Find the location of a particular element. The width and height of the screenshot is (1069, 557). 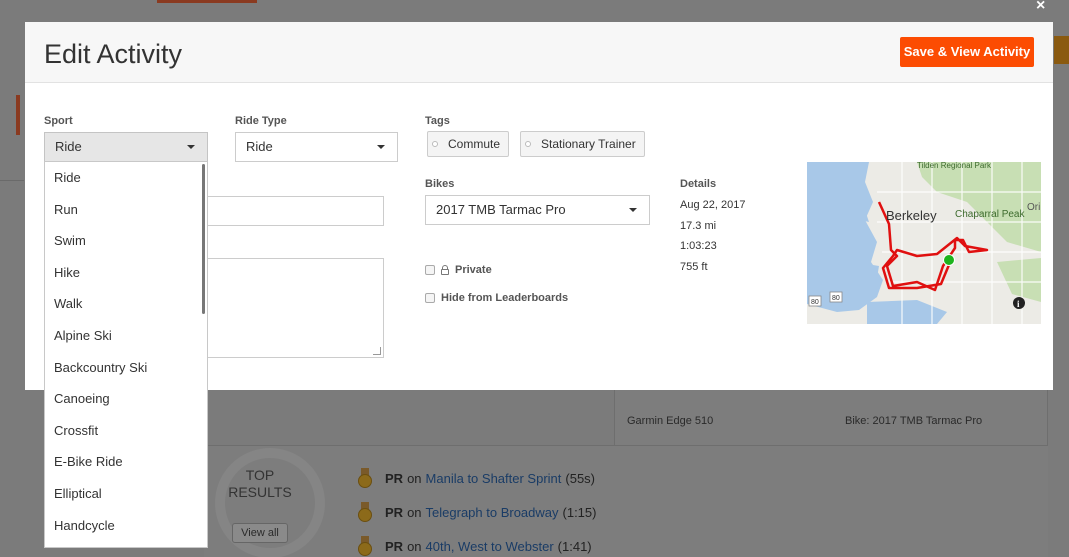

sport-select: Ride is located at coordinates (126, 147).